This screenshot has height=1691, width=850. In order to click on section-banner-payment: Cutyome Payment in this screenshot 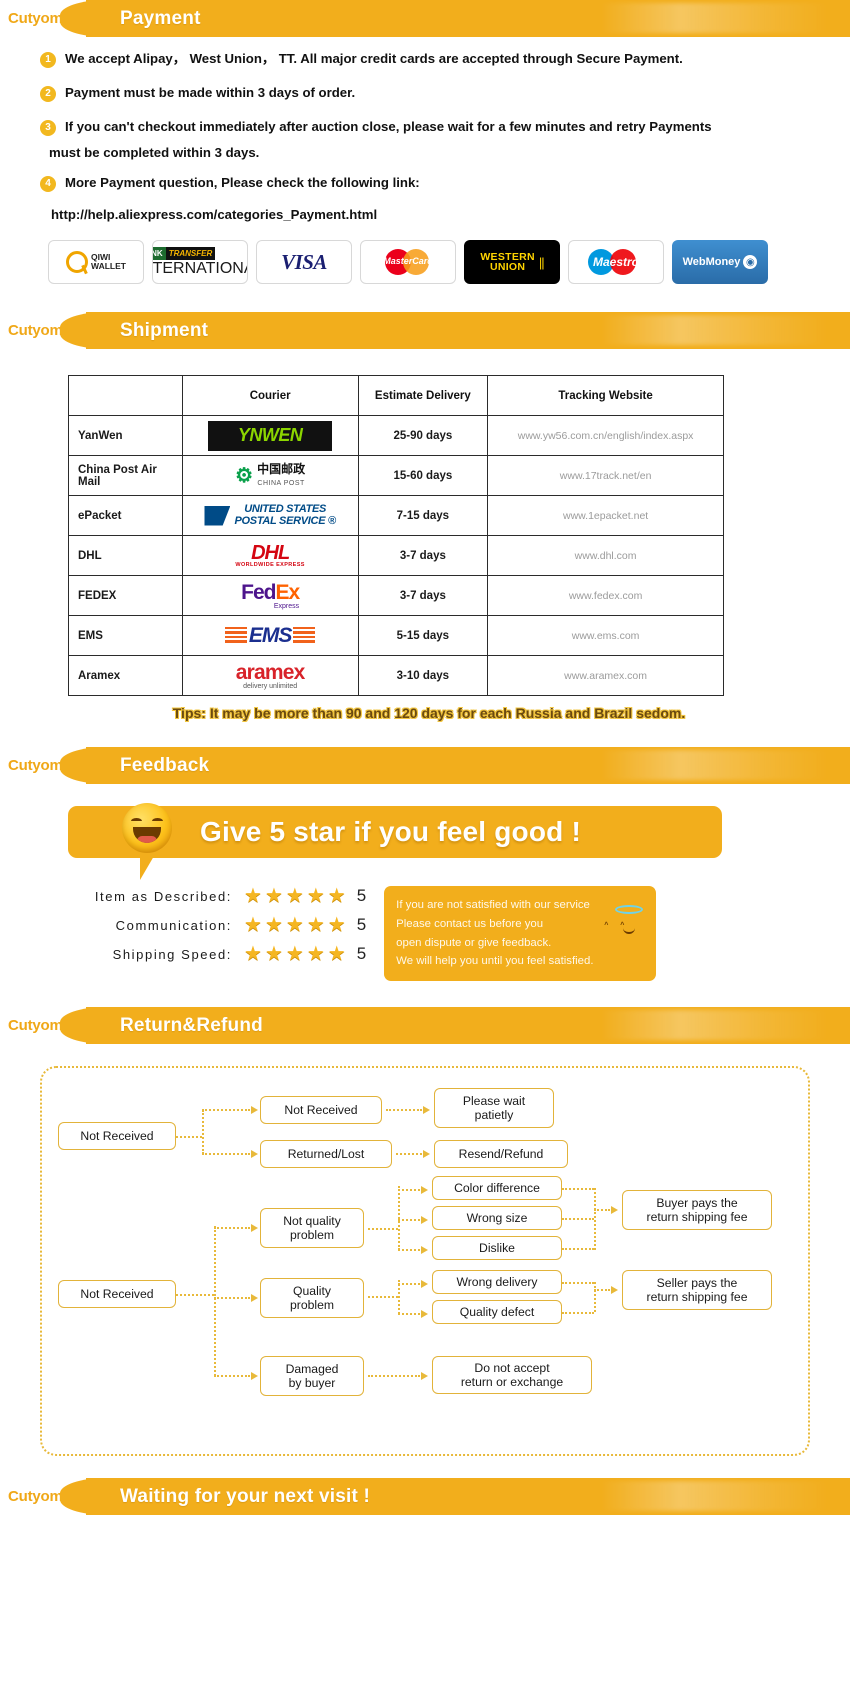, I will do `click(425, 18)`.